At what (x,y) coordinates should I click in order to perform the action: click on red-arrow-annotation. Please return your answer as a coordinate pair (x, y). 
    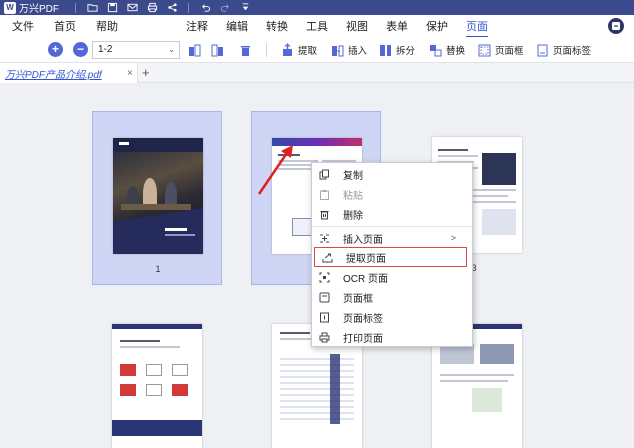
    Looking at the image, I should click on (275, 170).